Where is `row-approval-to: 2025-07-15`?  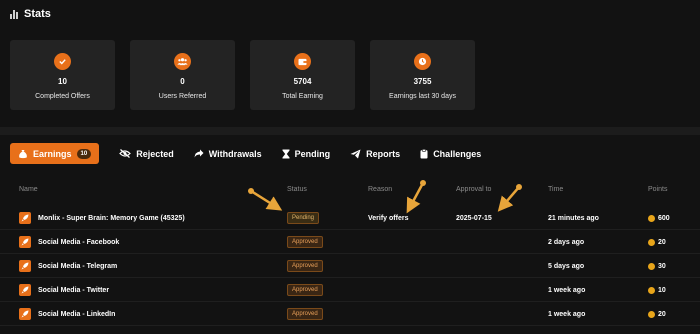 row-approval-to: 2025-07-15 is located at coordinates (474, 218).